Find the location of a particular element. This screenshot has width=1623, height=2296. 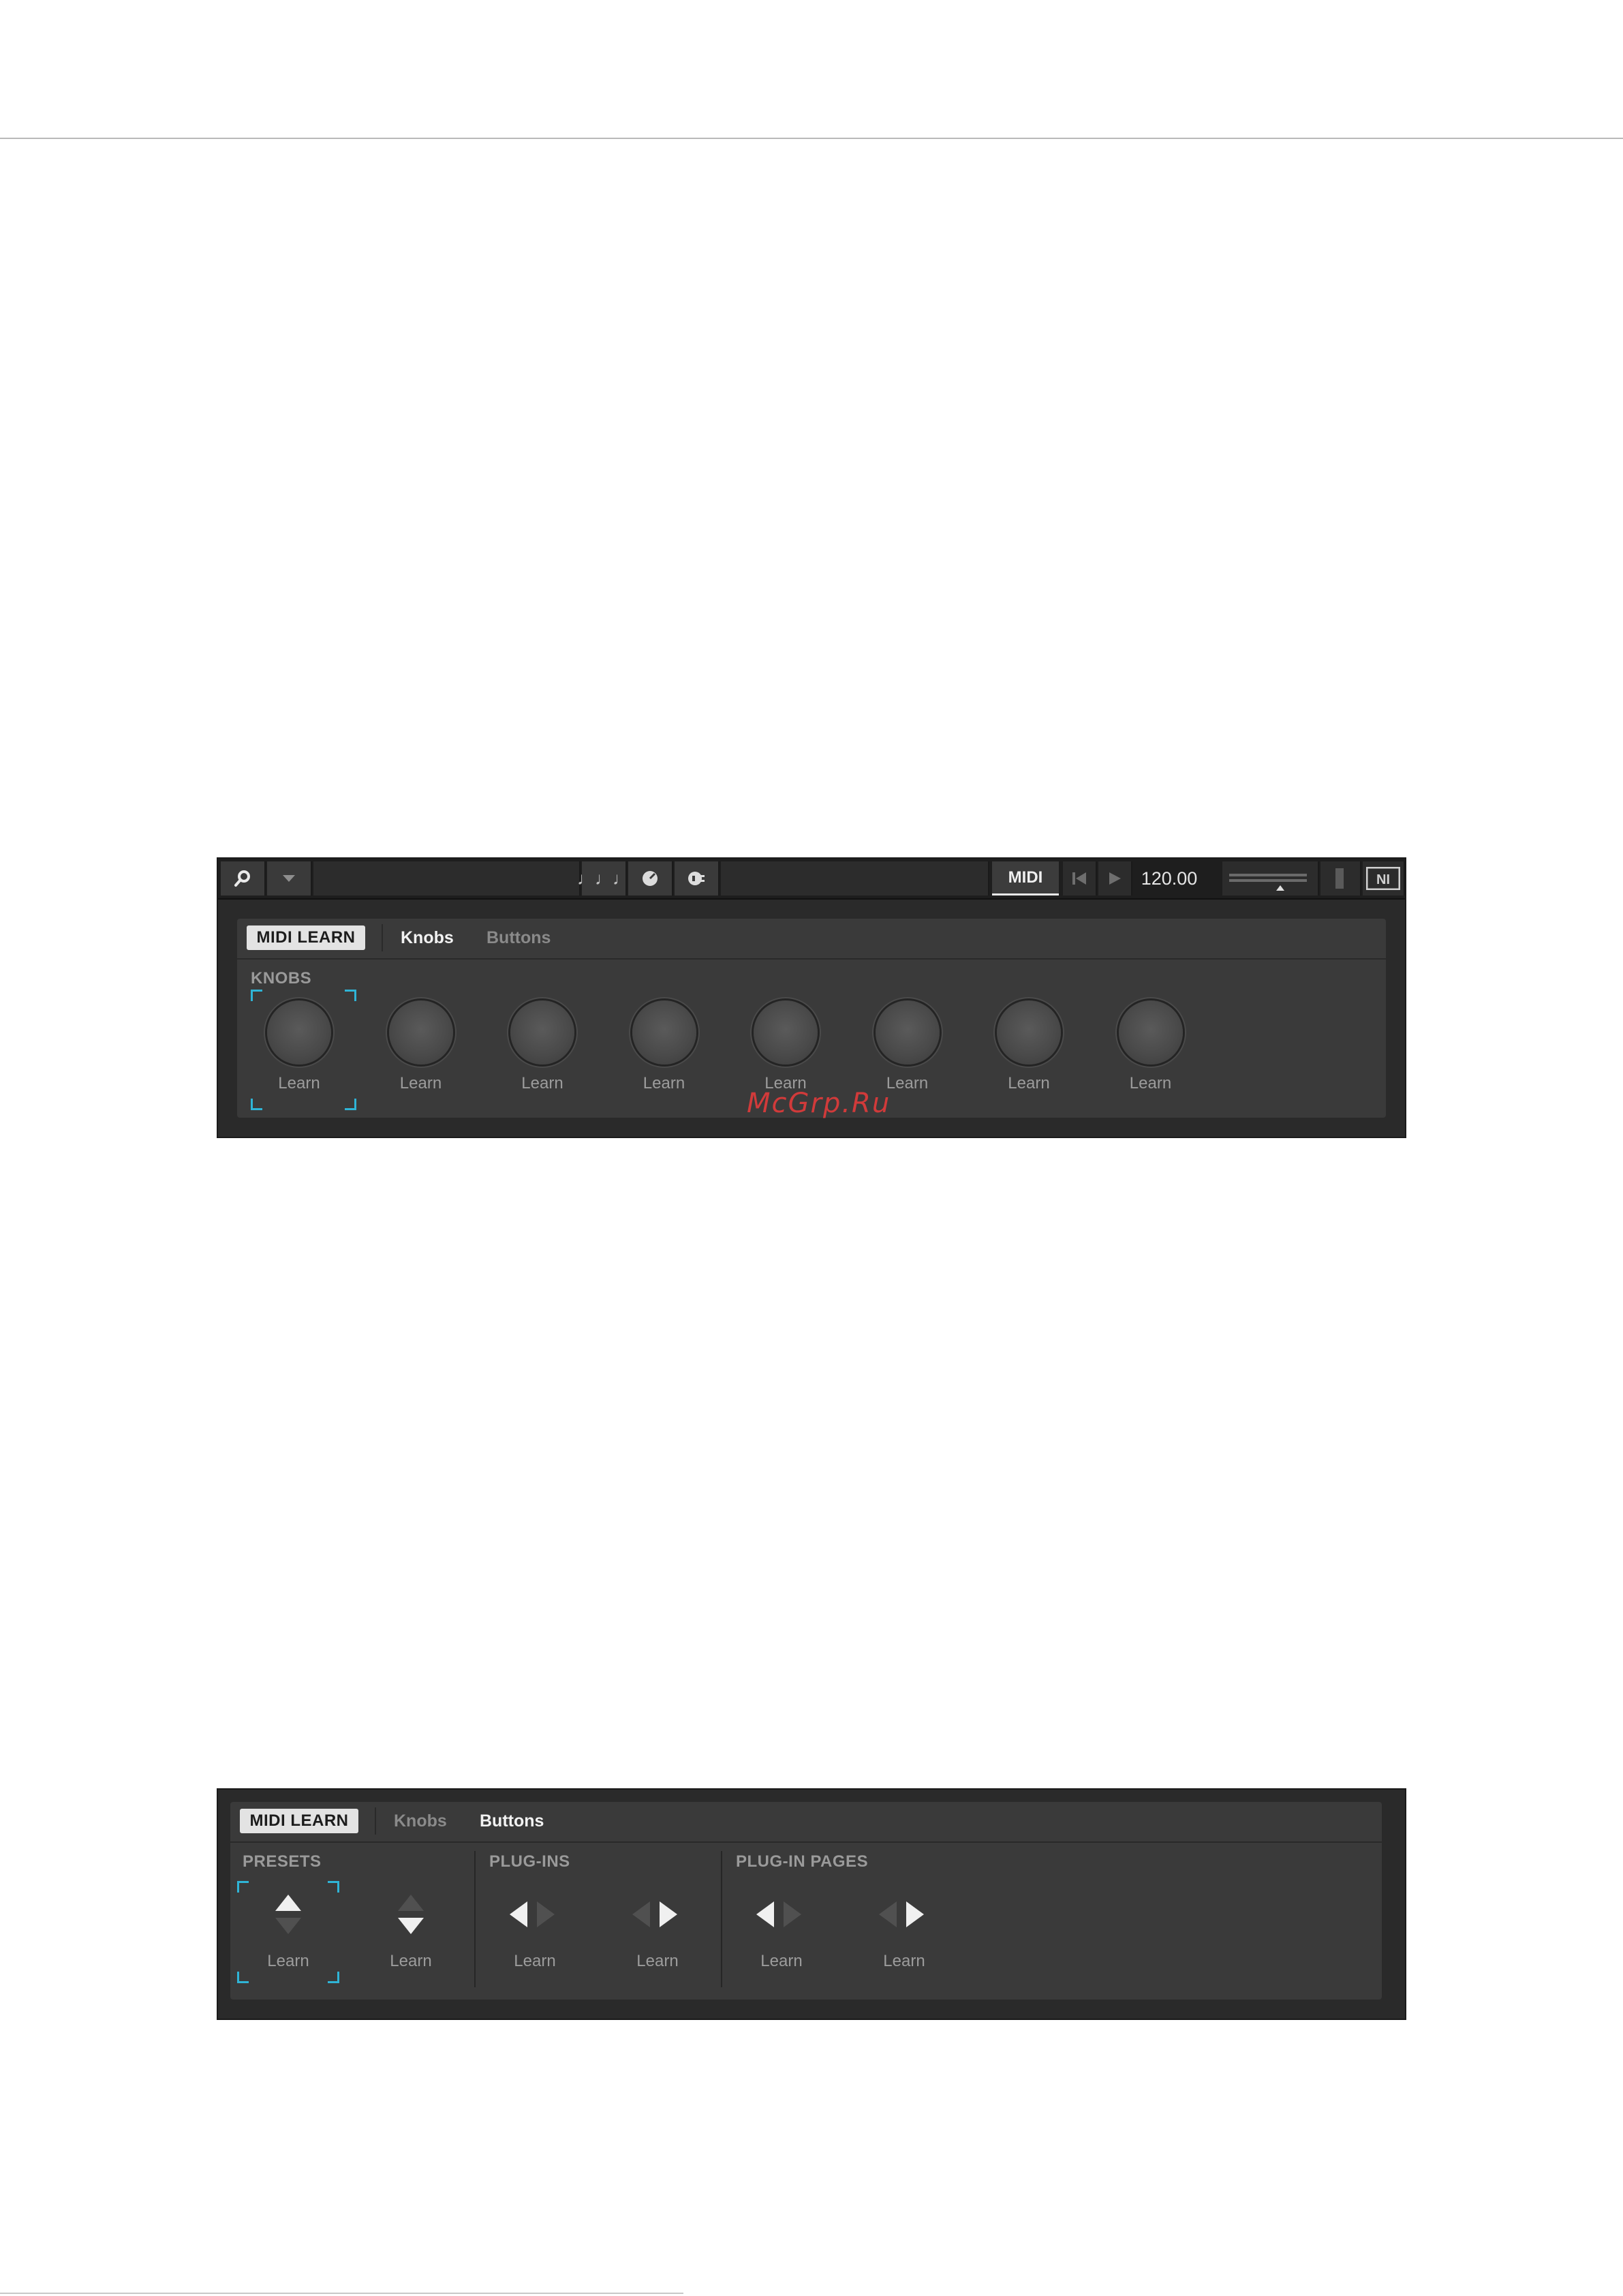

play-button is located at coordinates (1115, 879).